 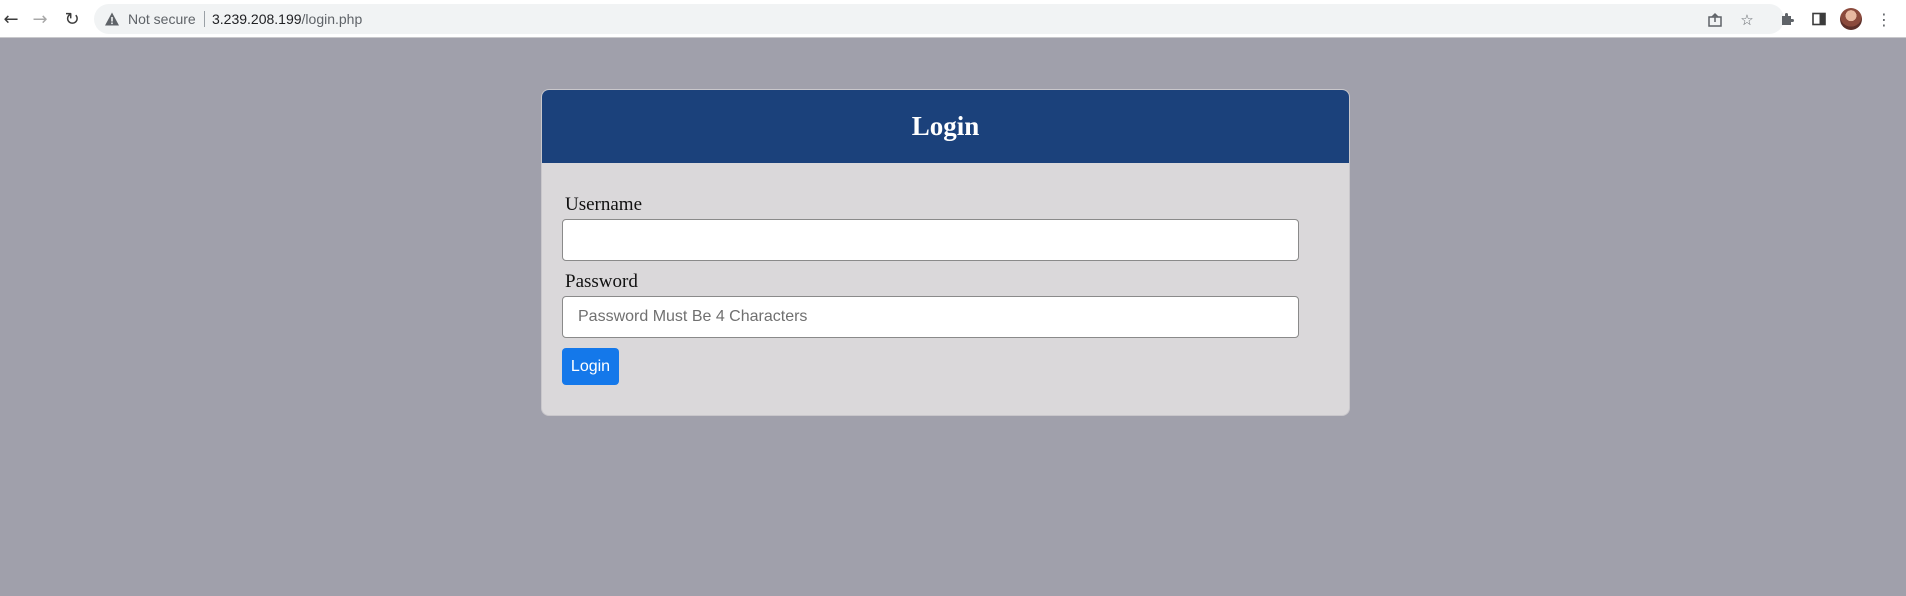 What do you see at coordinates (112, 19) in the screenshot?
I see `warning-icon` at bounding box center [112, 19].